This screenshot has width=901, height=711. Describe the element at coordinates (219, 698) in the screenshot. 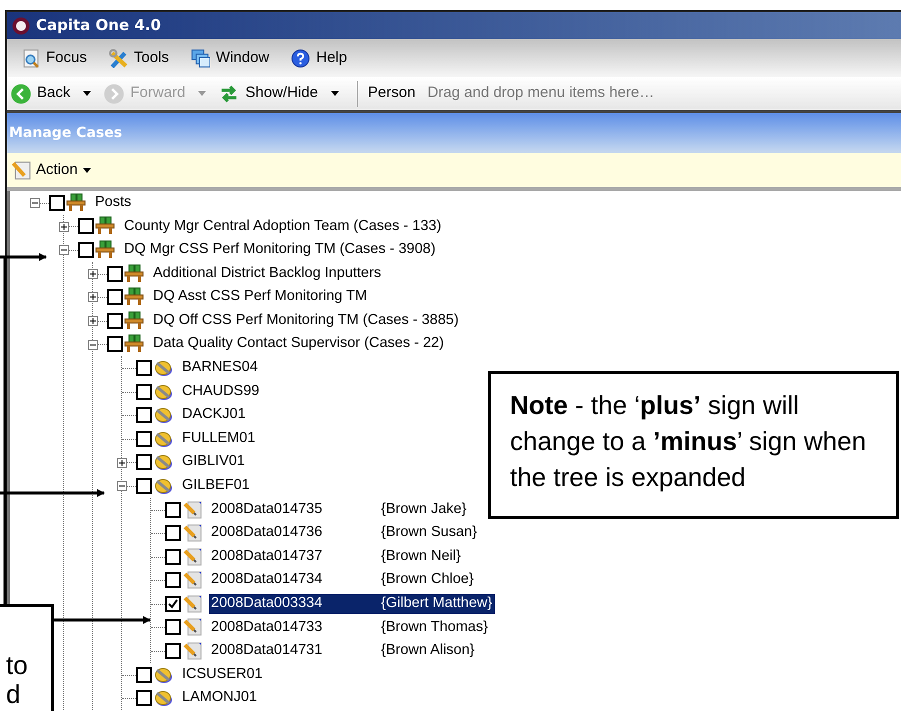

I see `tree-item: LAMONJ01` at that location.